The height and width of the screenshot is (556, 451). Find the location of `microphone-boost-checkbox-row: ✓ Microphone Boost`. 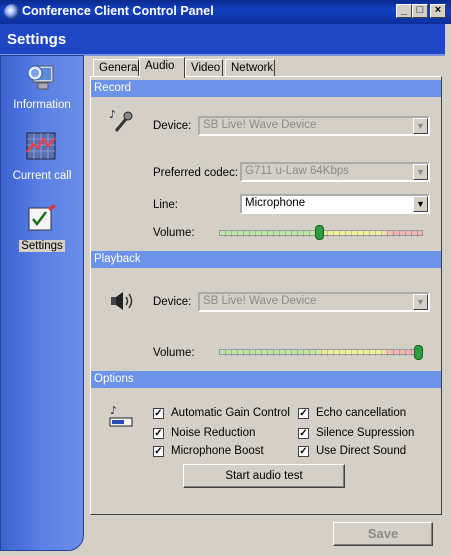

microphone-boost-checkbox-row: ✓ Microphone Boost is located at coordinates (223, 452).